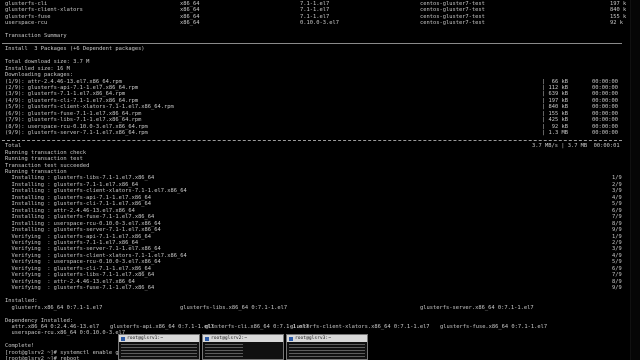 The width and height of the screenshot is (640, 360). Describe the element at coordinates (190, 23) in the screenshot. I see `terminal-cell: x86_64` at that location.